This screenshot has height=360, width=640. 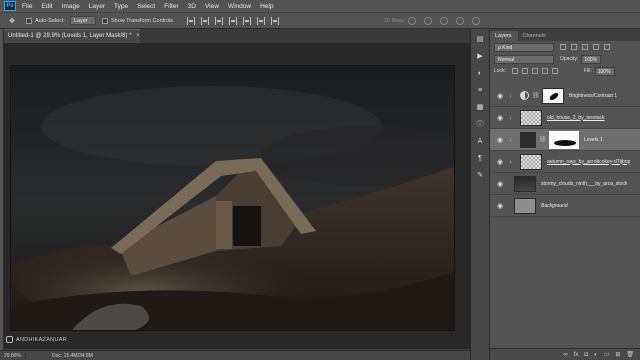 I want to click on distribute-icon, so click(x=275, y=20).